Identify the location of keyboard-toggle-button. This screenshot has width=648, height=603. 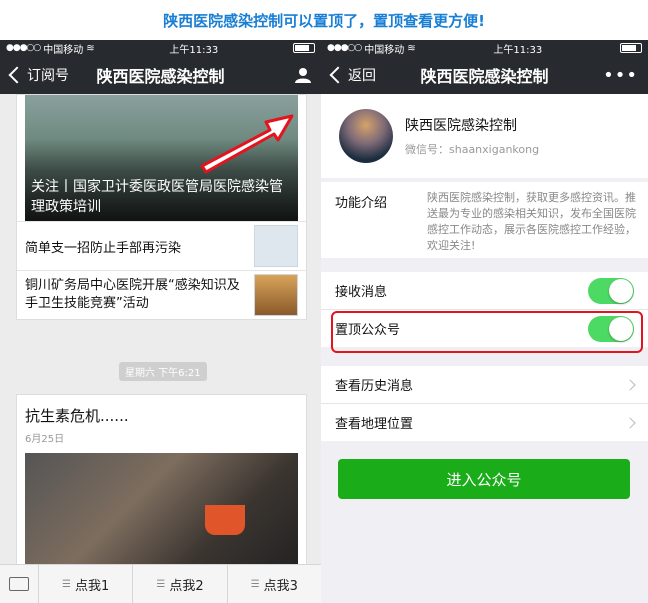
(19, 584).